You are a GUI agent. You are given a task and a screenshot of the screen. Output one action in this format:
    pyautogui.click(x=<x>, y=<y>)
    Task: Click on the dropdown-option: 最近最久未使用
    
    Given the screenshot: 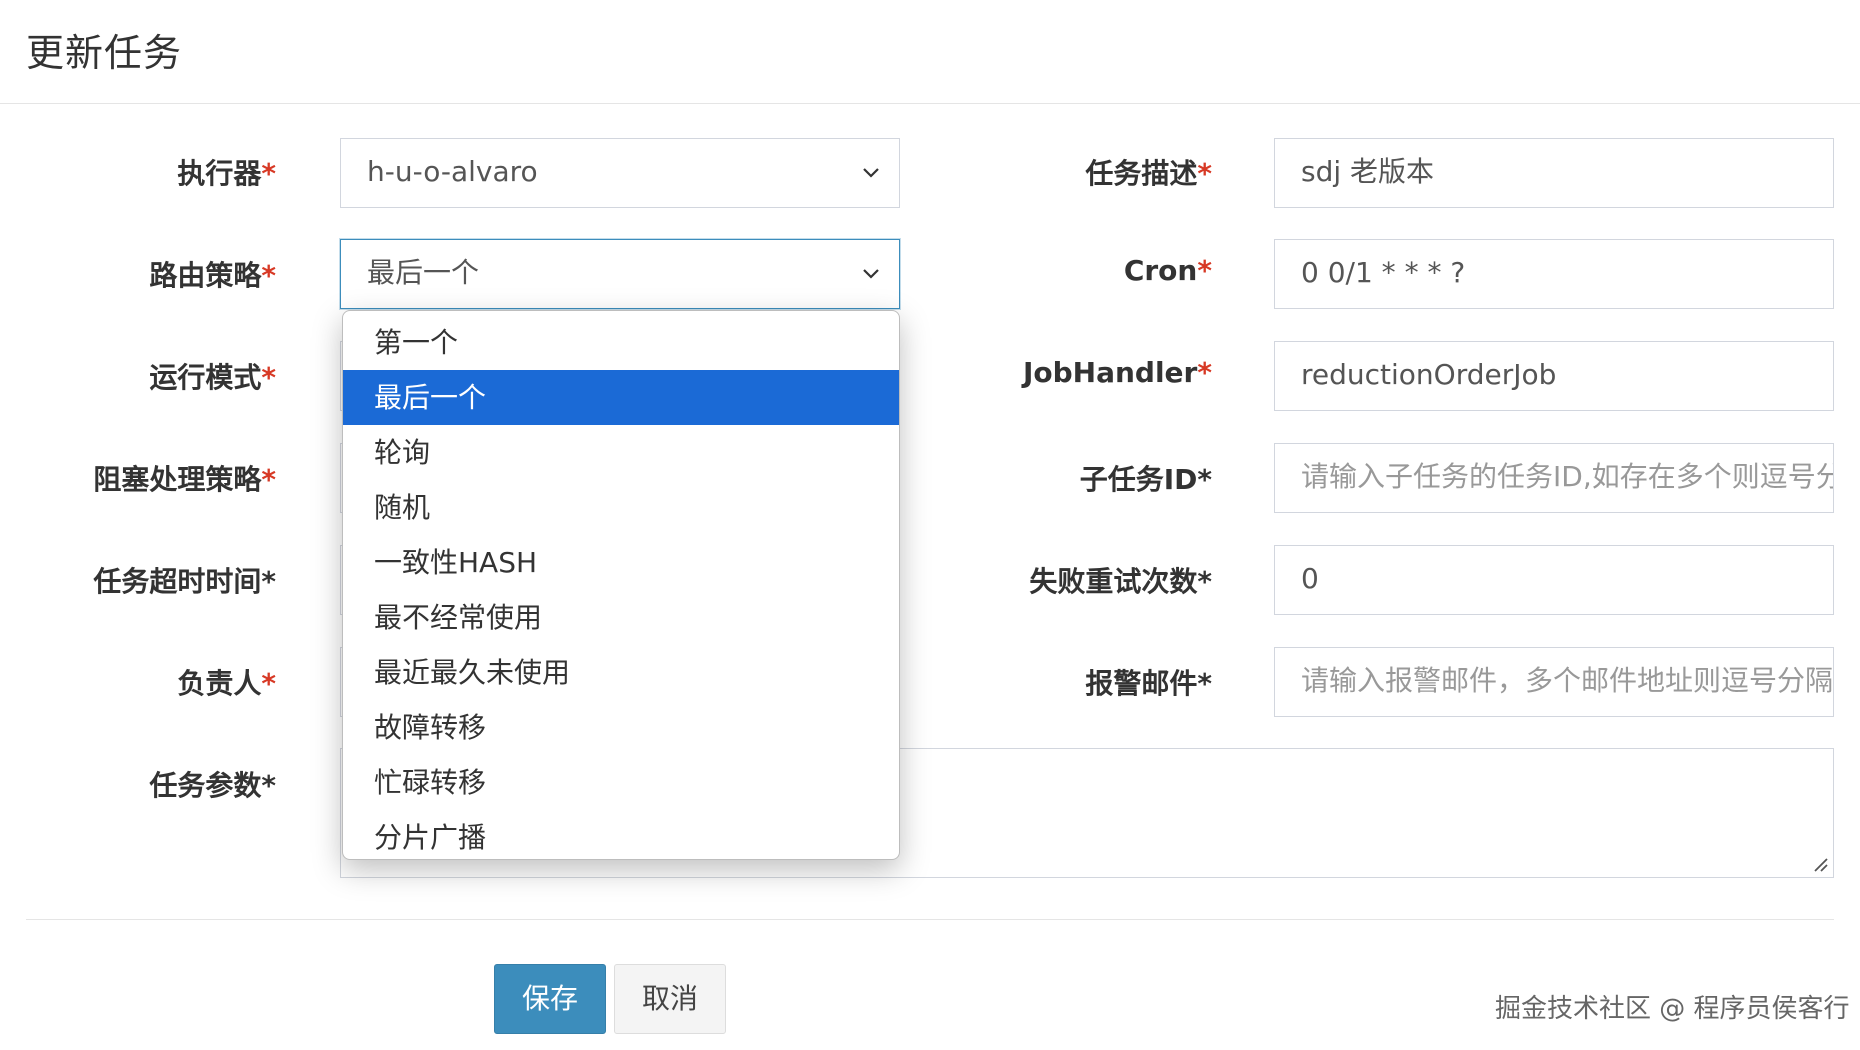 What is the action you would take?
    pyautogui.click(x=621, y=672)
    